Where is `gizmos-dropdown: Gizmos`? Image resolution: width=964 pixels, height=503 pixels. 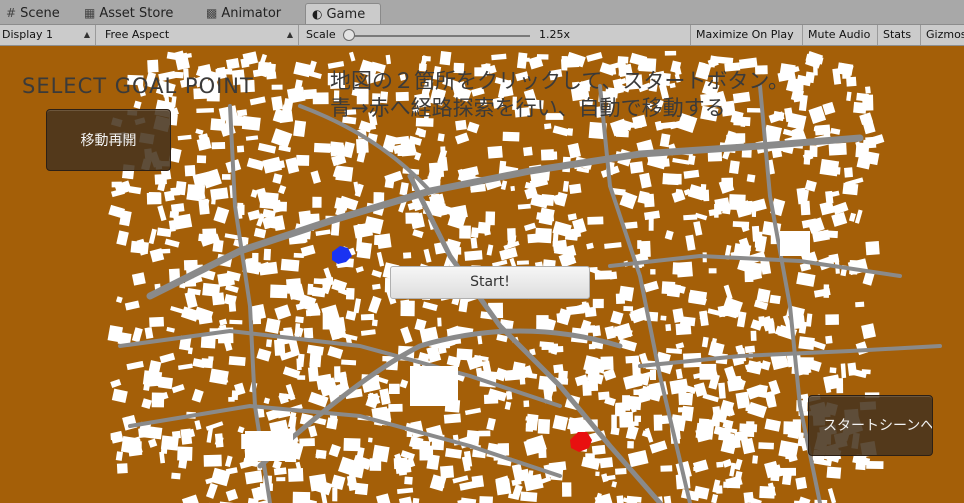 gizmos-dropdown: Gizmos is located at coordinates (942, 35).